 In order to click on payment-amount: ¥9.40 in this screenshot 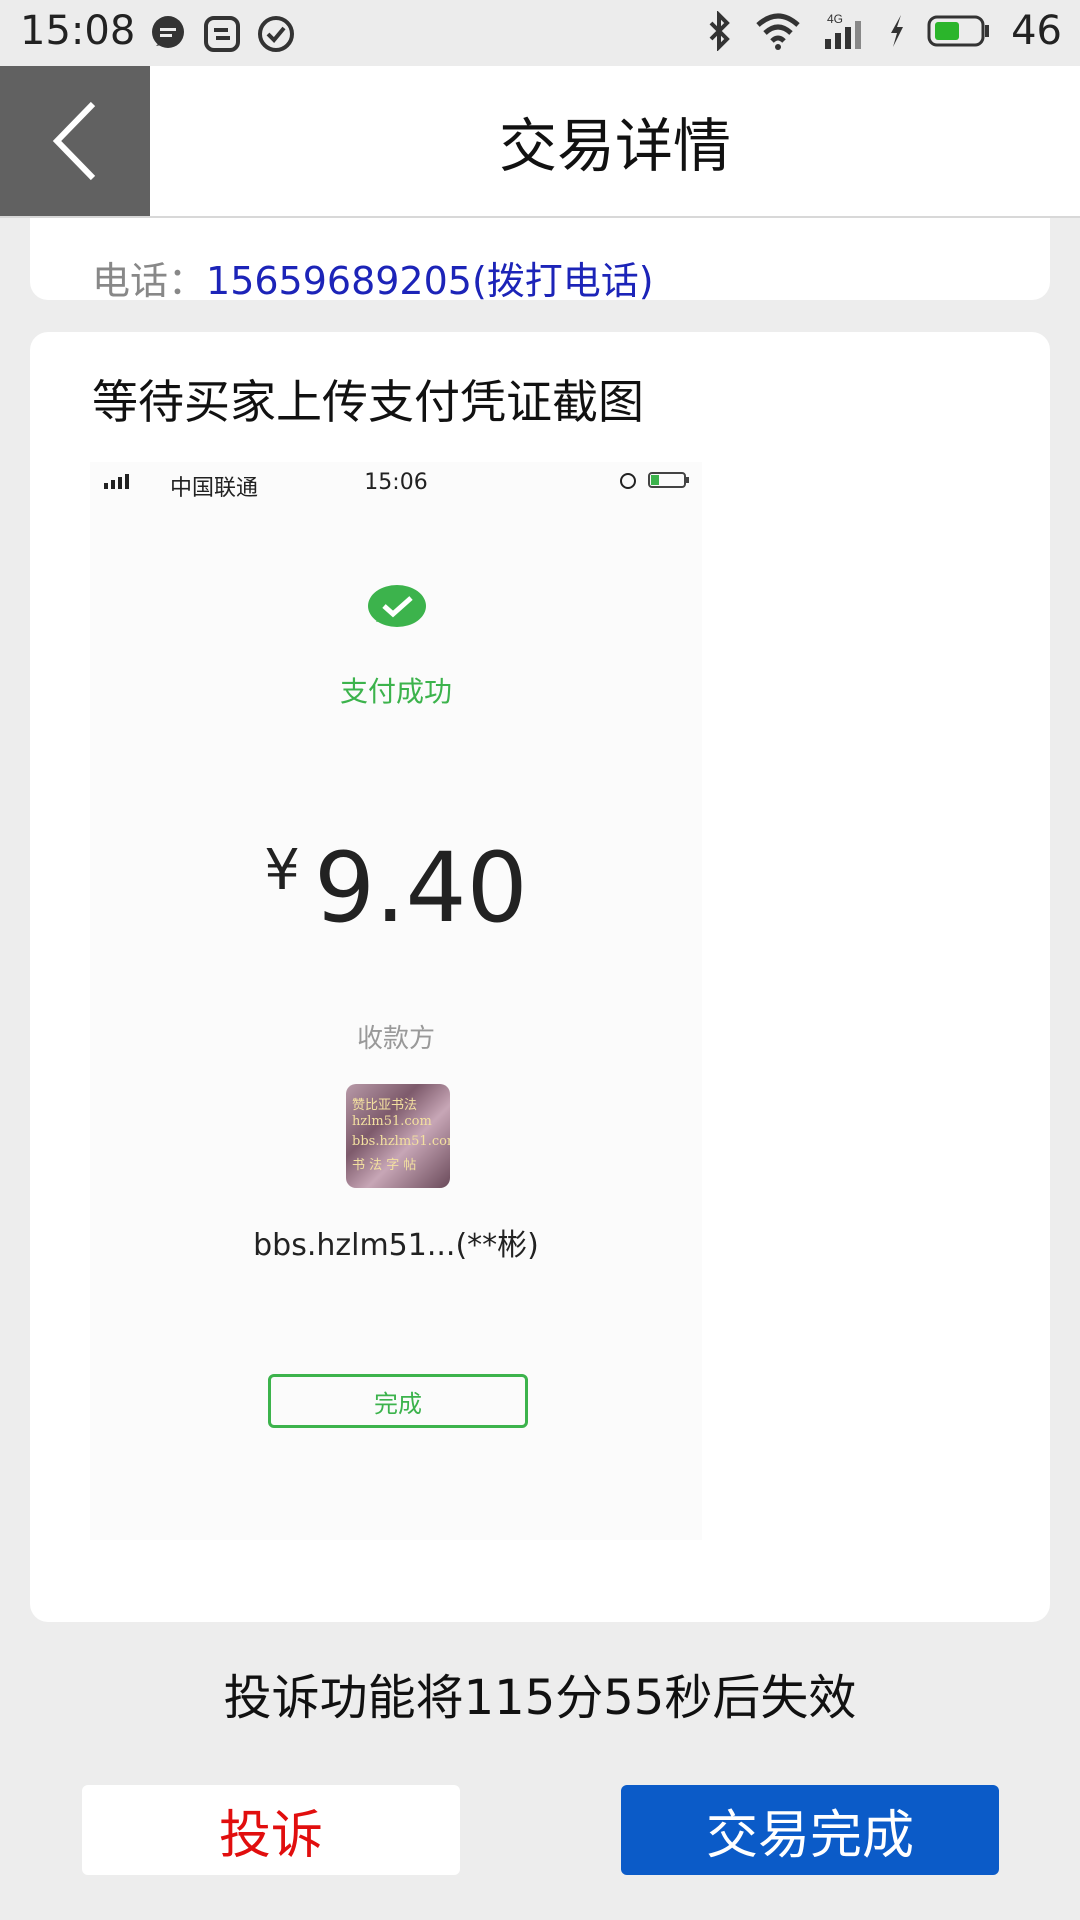, I will do `click(396, 888)`.